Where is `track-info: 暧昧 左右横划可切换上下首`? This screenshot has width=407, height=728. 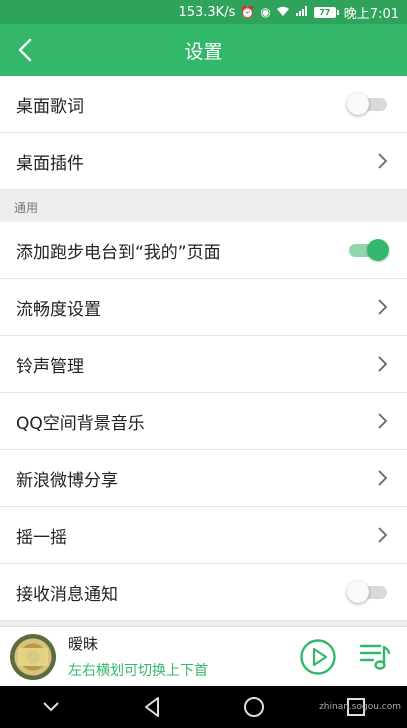
track-info: 暧昧 左右横划可切换上下首 is located at coordinates (138, 656).